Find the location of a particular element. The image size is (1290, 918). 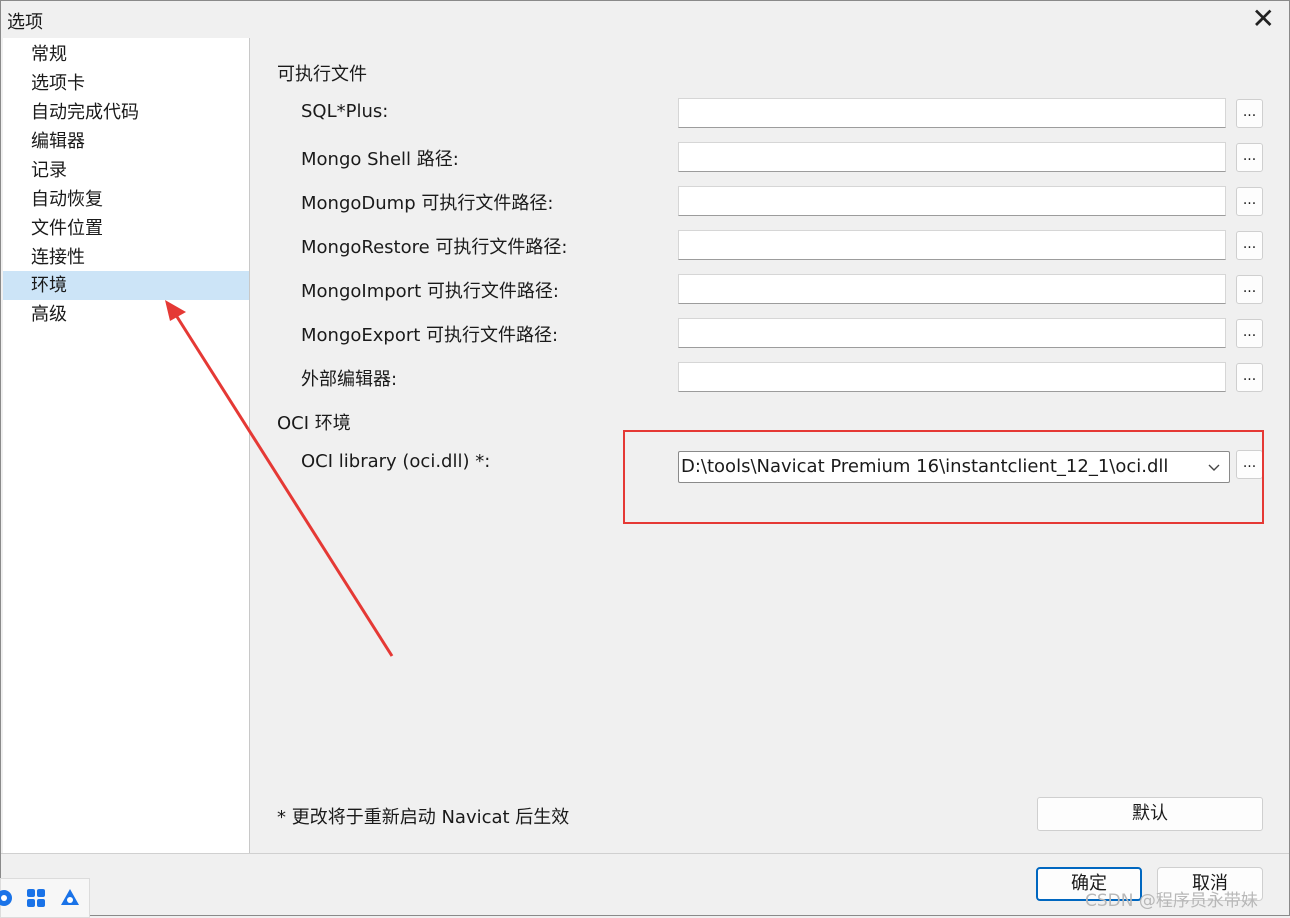

mongoexport-path-input is located at coordinates (952, 333).